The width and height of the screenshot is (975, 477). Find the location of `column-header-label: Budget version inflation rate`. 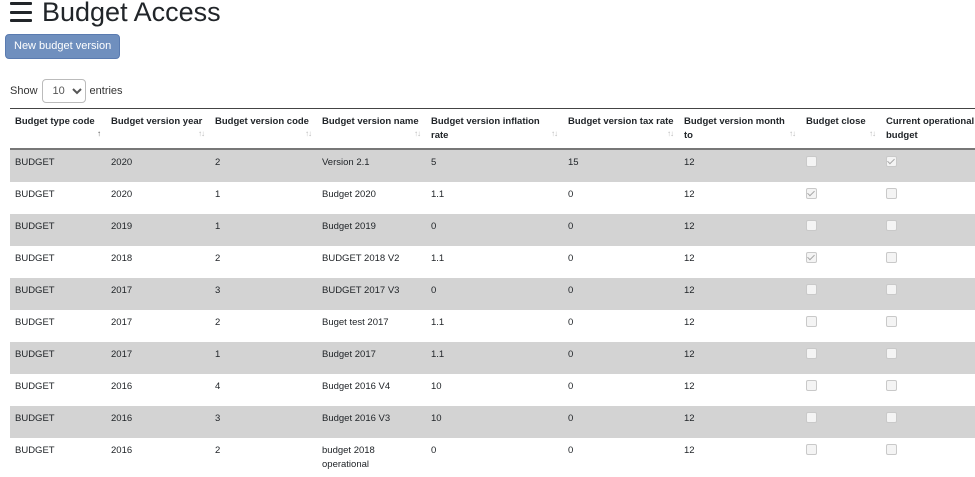

column-header-label: Budget version inflation rate is located at coordinates (485, 128).